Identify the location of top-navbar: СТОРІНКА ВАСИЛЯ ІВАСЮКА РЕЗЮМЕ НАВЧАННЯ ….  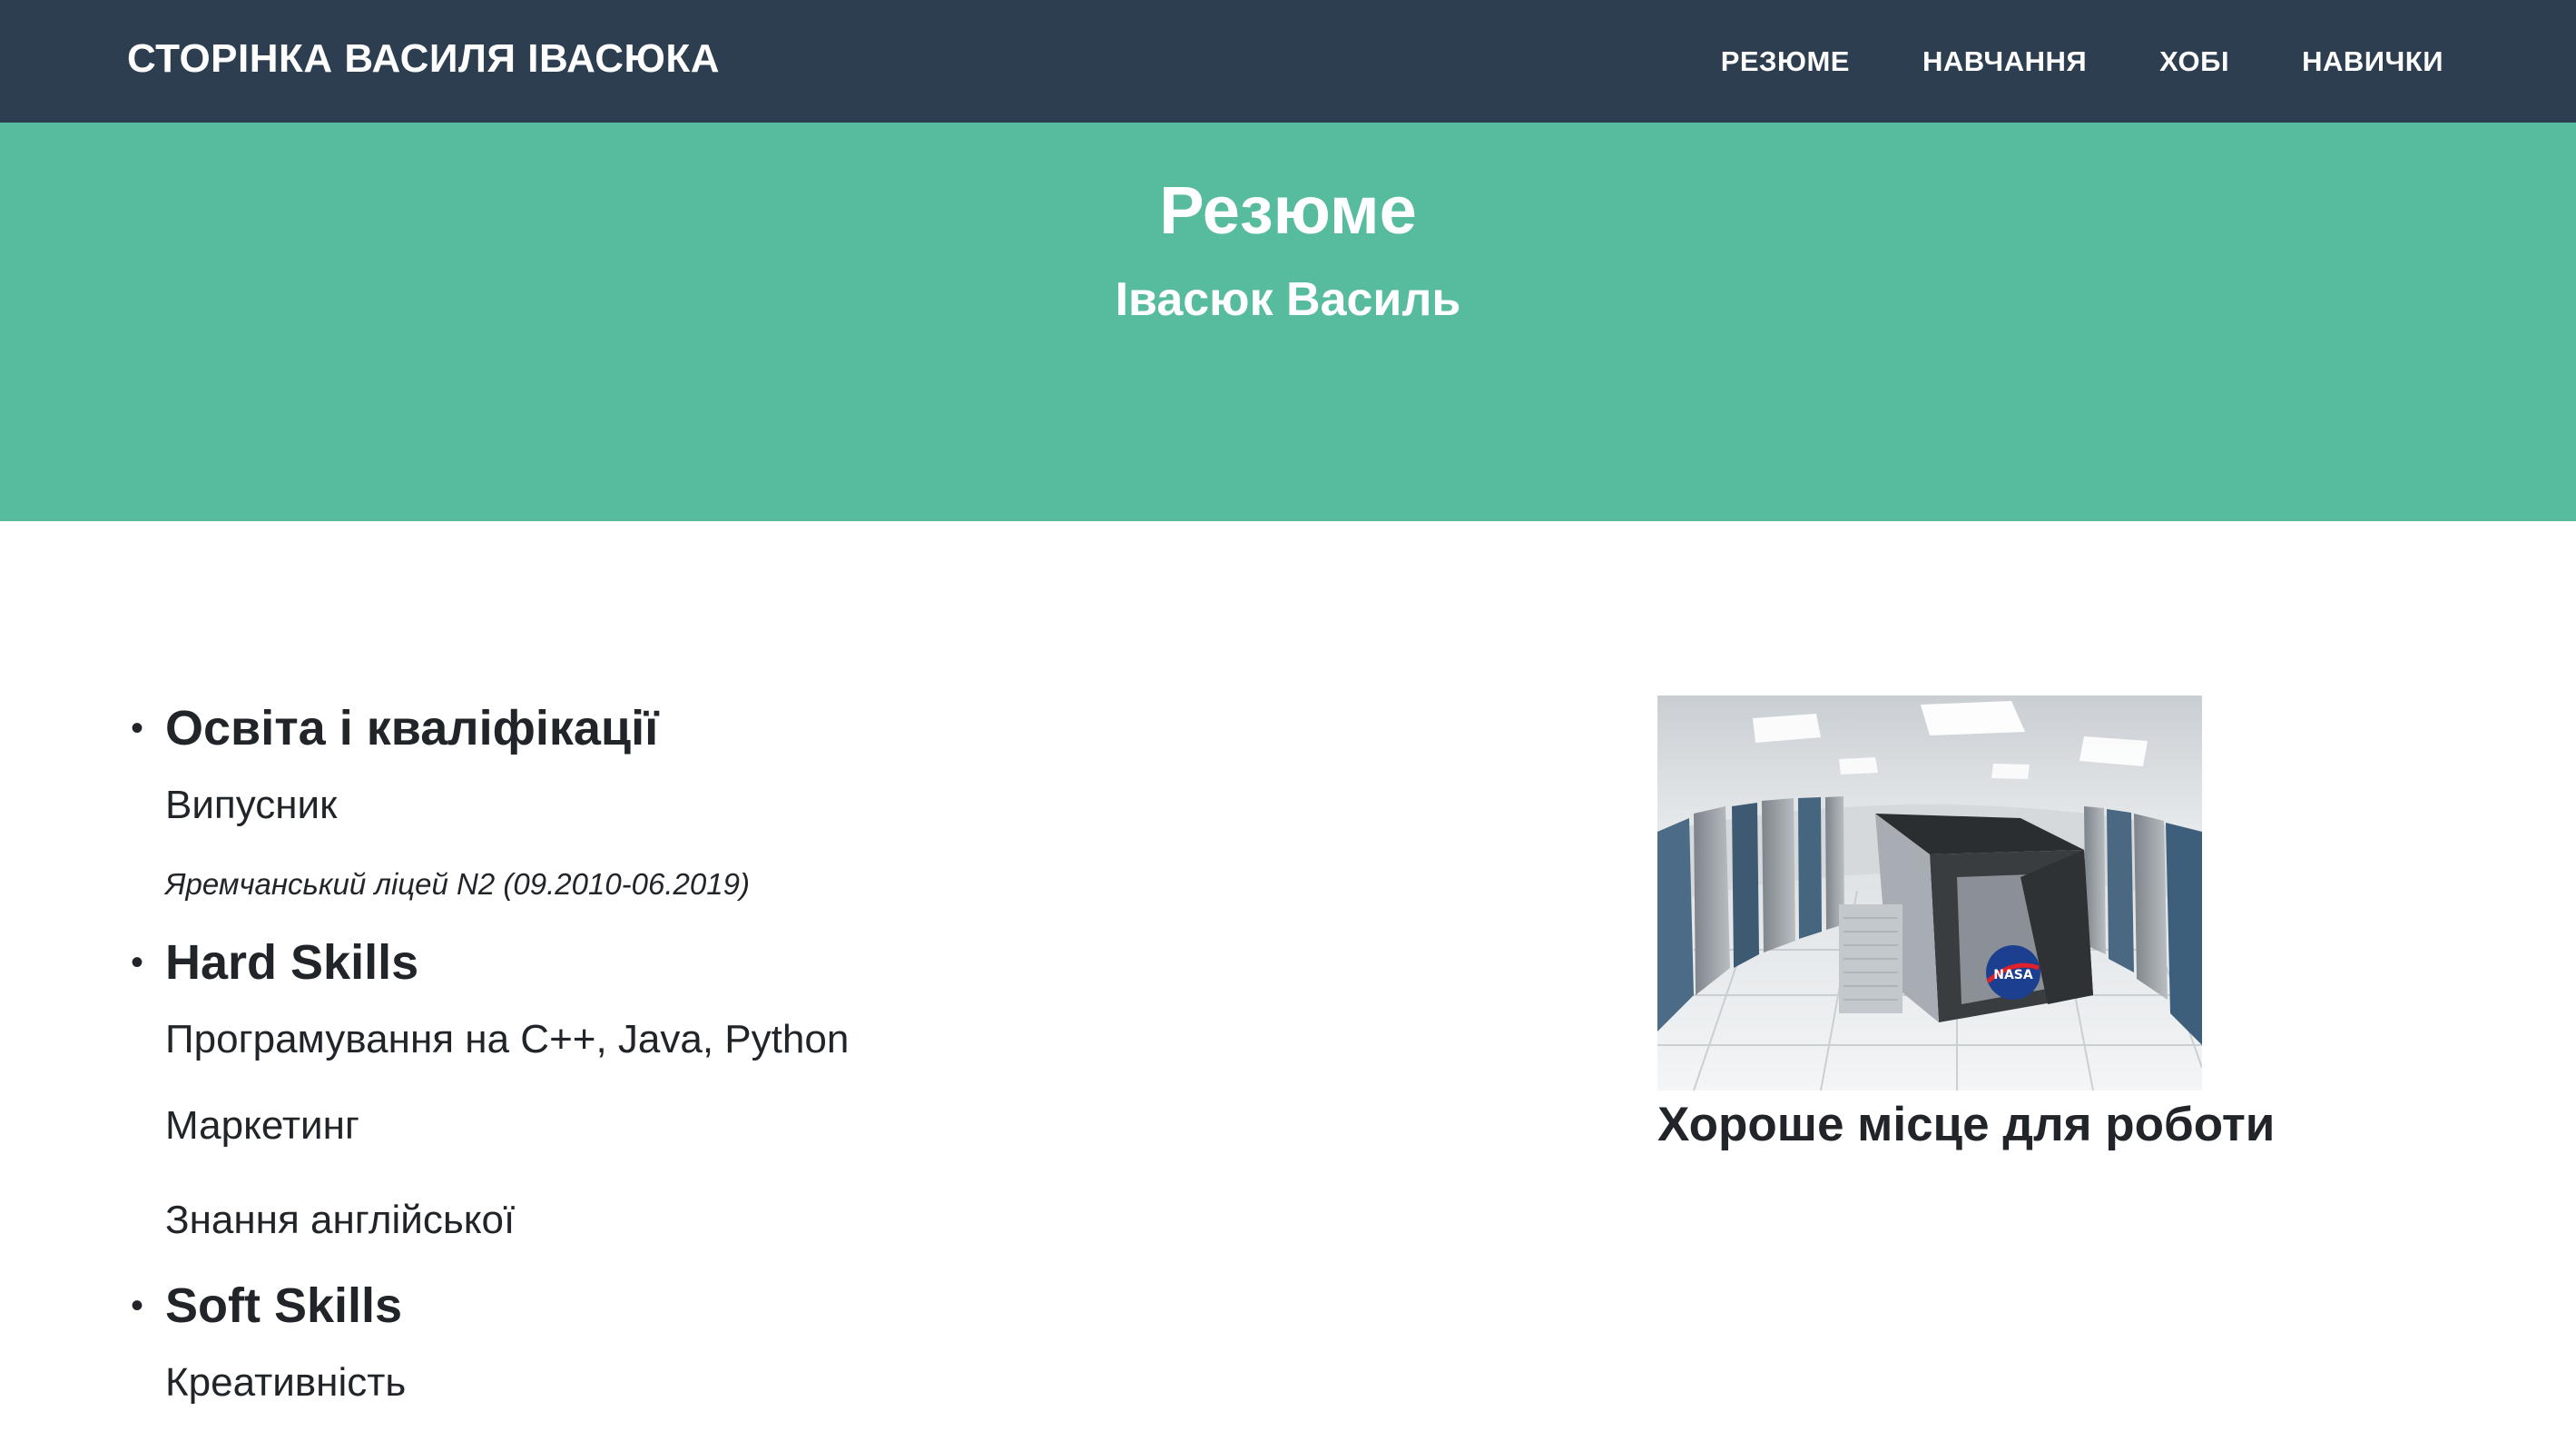
(1288, 61).